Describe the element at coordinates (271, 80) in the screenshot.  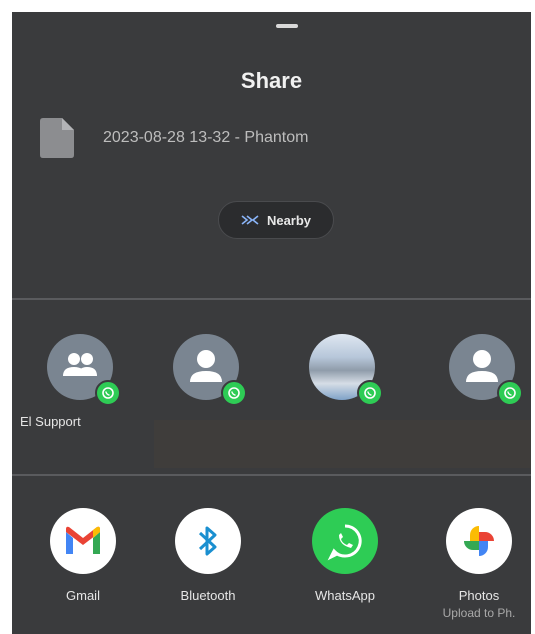
I see `sheet-title: Share` at that location.